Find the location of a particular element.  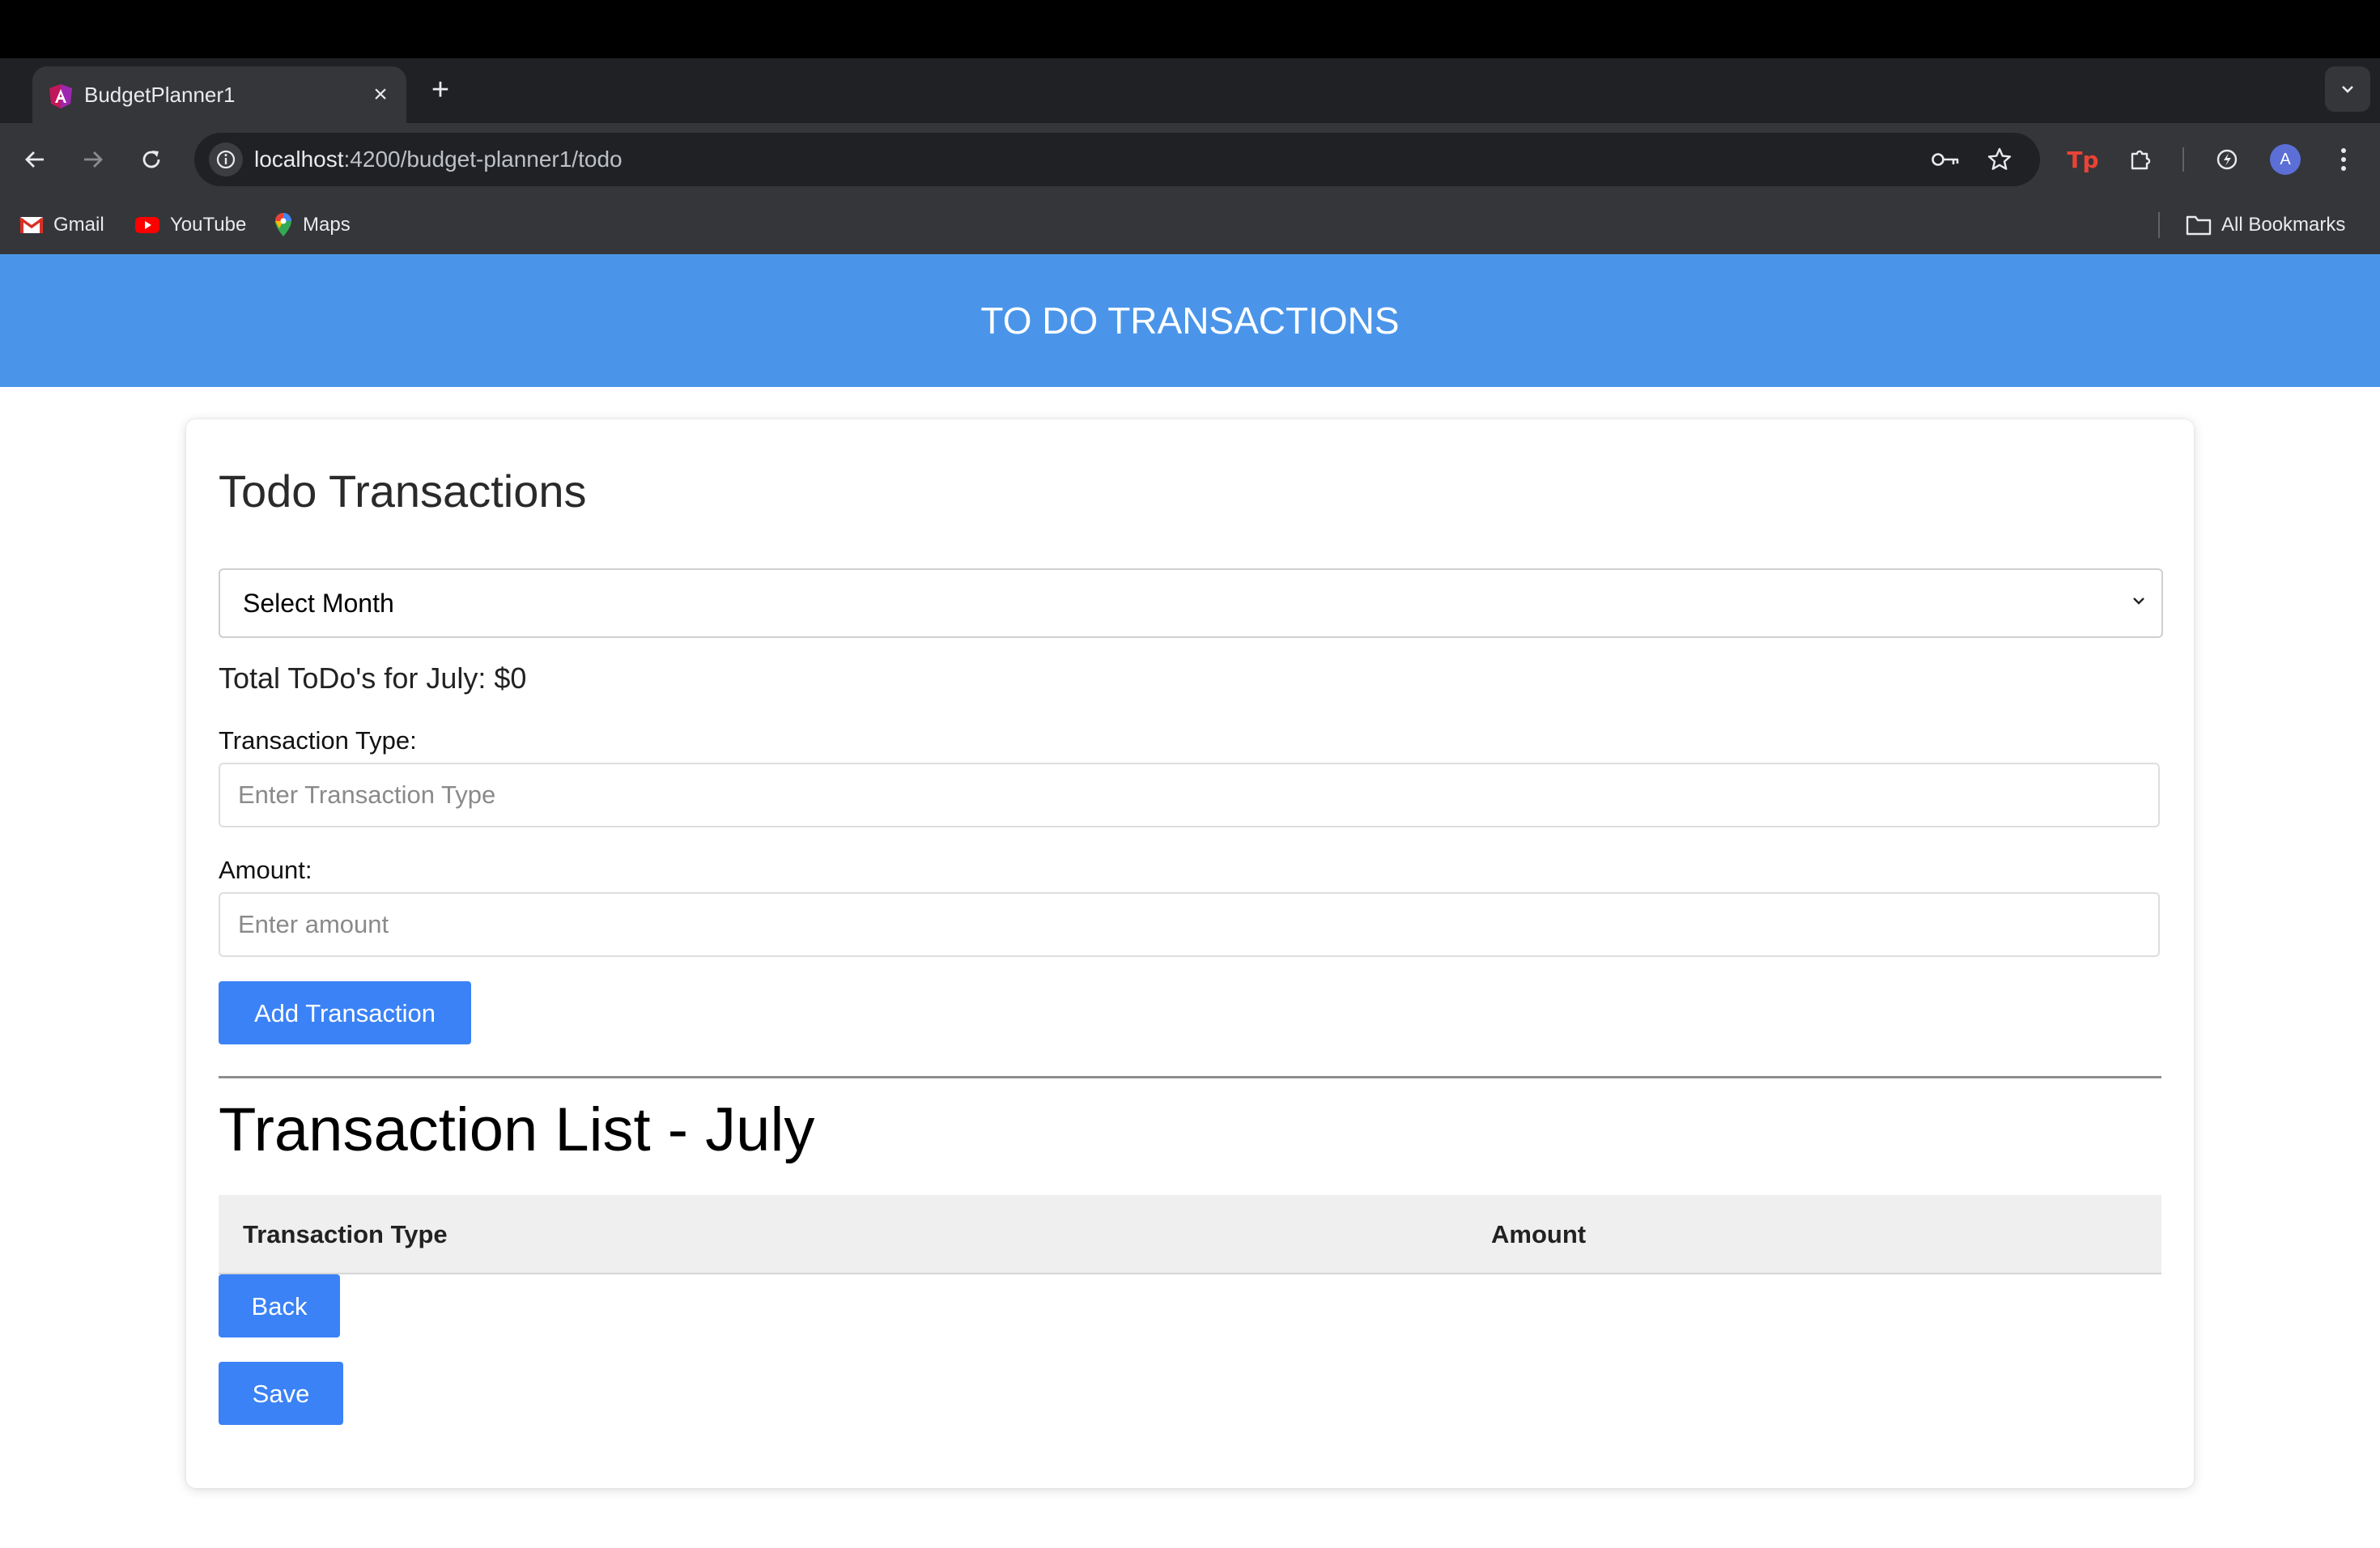

back-button: Back is located at coordinates (279, 1306).